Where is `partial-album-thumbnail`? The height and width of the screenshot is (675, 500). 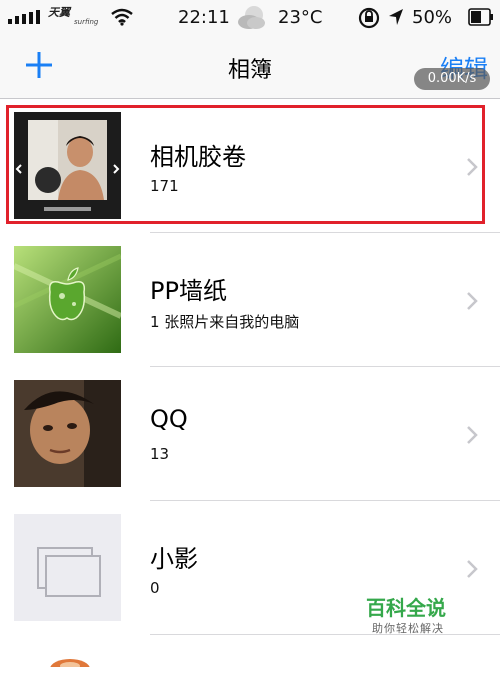
partial-album-thumbnail is located at coordinates (67, 657).